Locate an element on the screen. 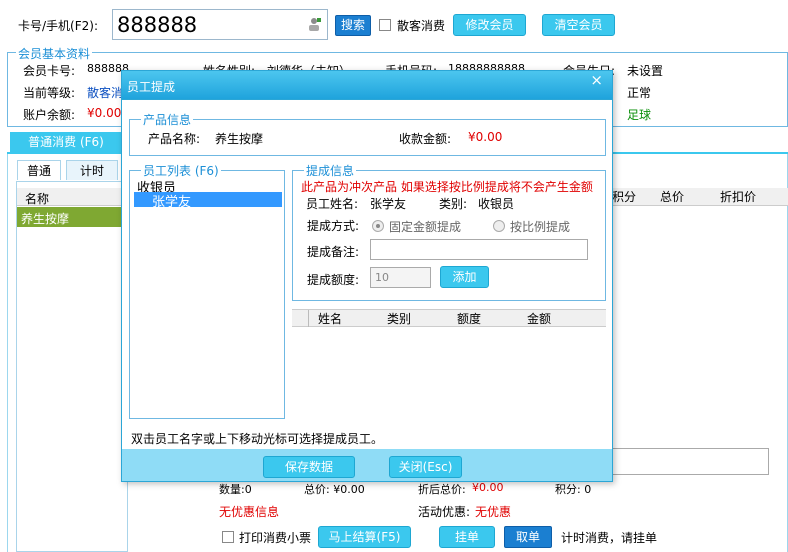 This screenshot has height=552, width=788. member-hobby-value: 足球 is located at coordinates (639, 115).